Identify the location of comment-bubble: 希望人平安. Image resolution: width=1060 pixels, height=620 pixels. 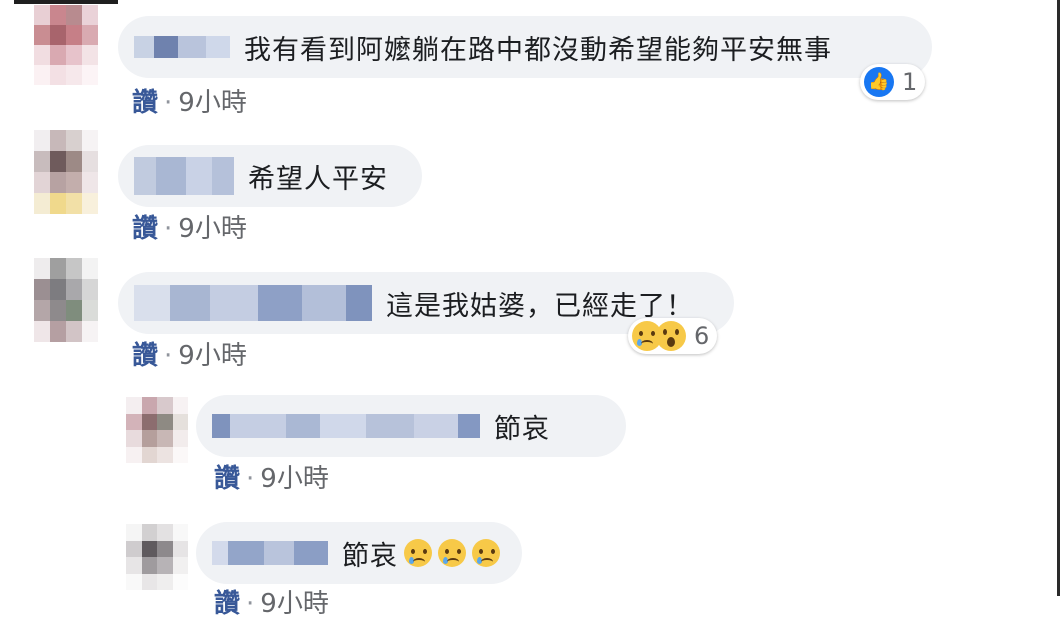
(270, 176).